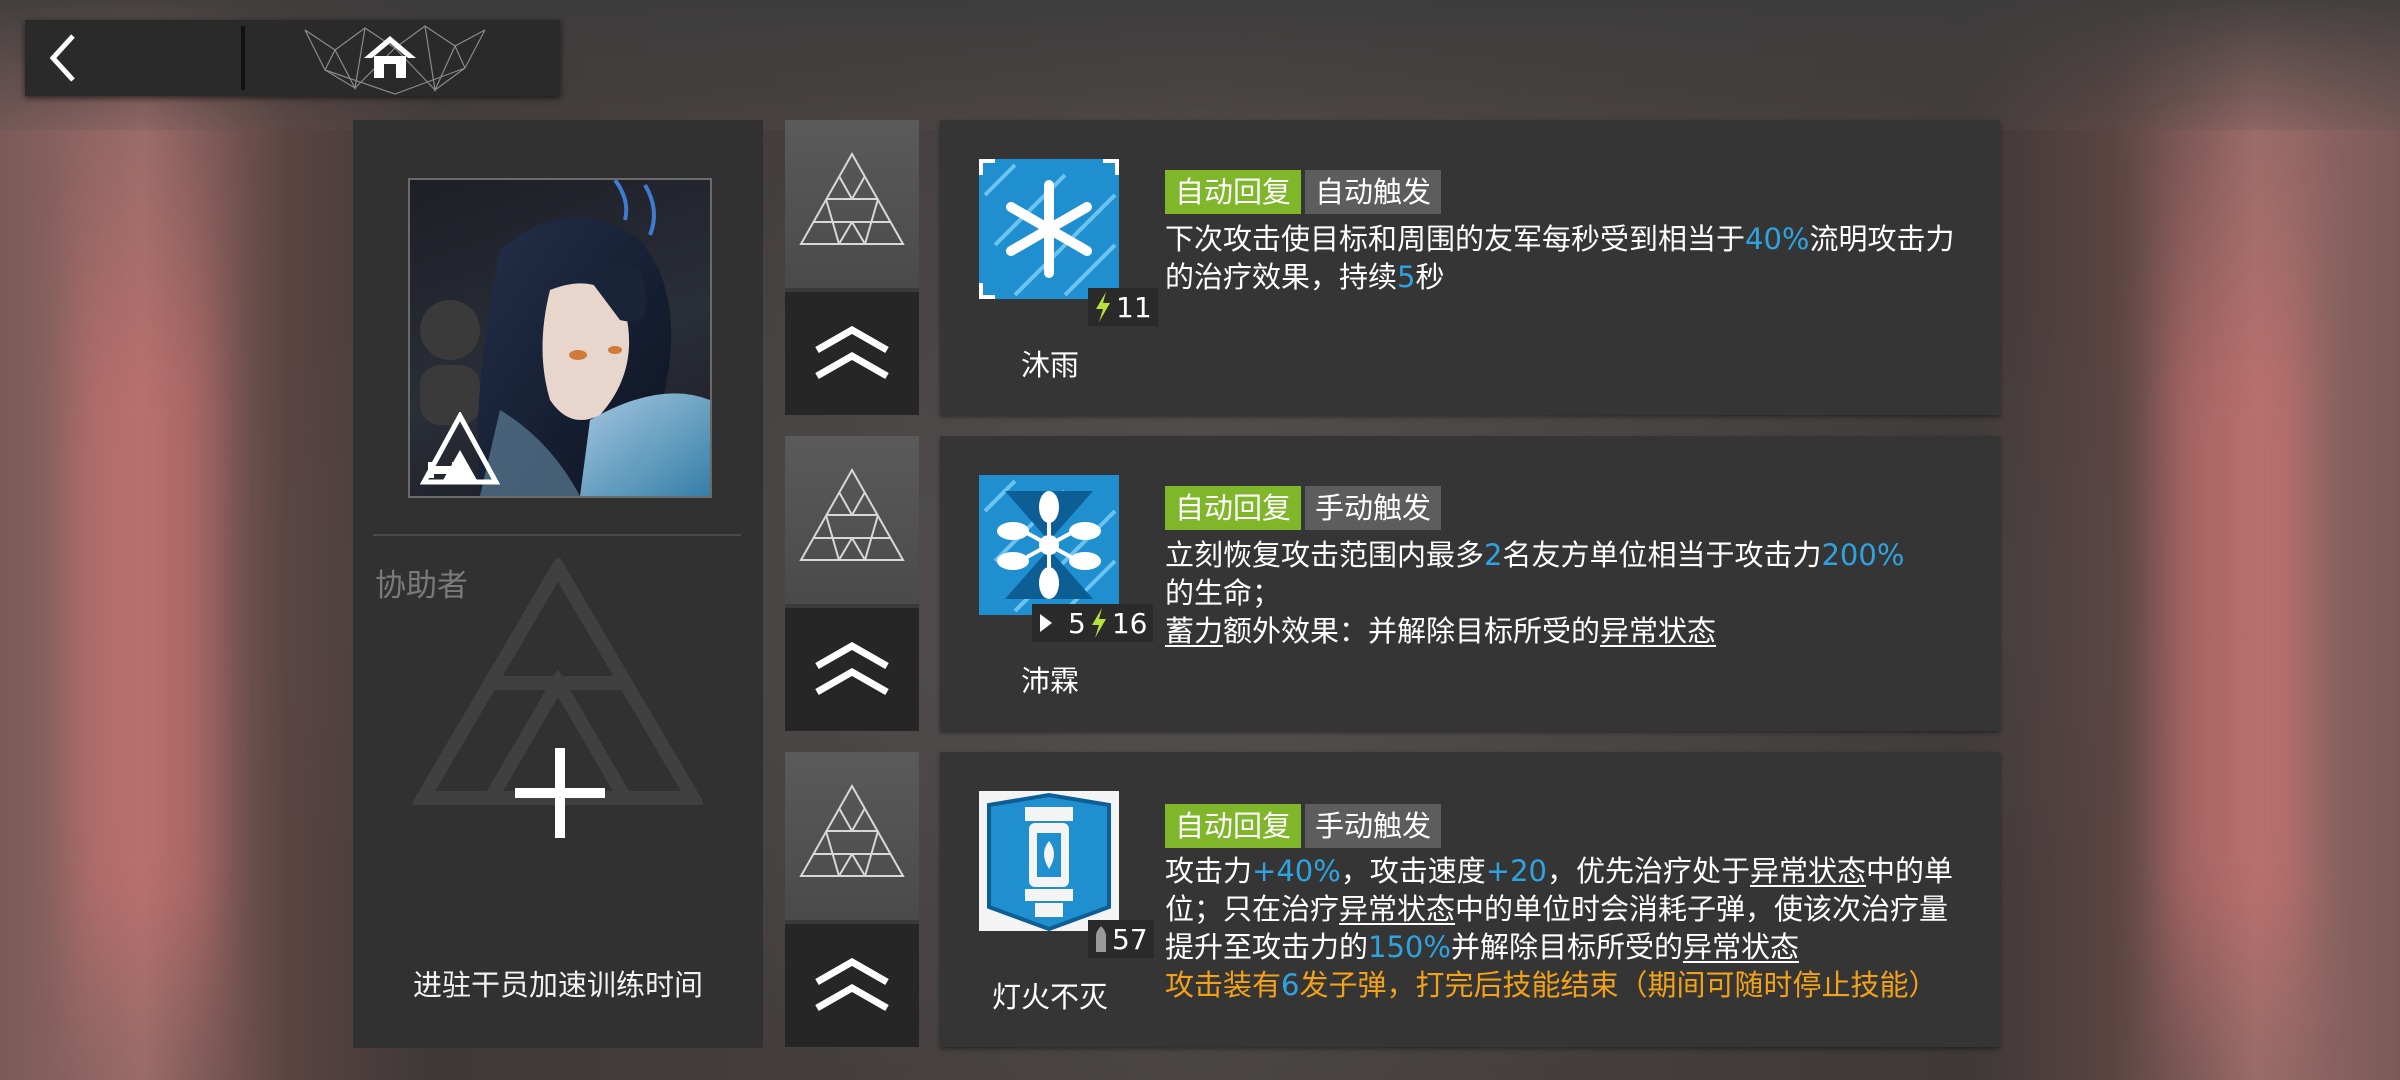 This screenshot has height=1080, width=2400. I want to click on skill-3-tags: 自动回复 手动触发, so click(1303, 826).